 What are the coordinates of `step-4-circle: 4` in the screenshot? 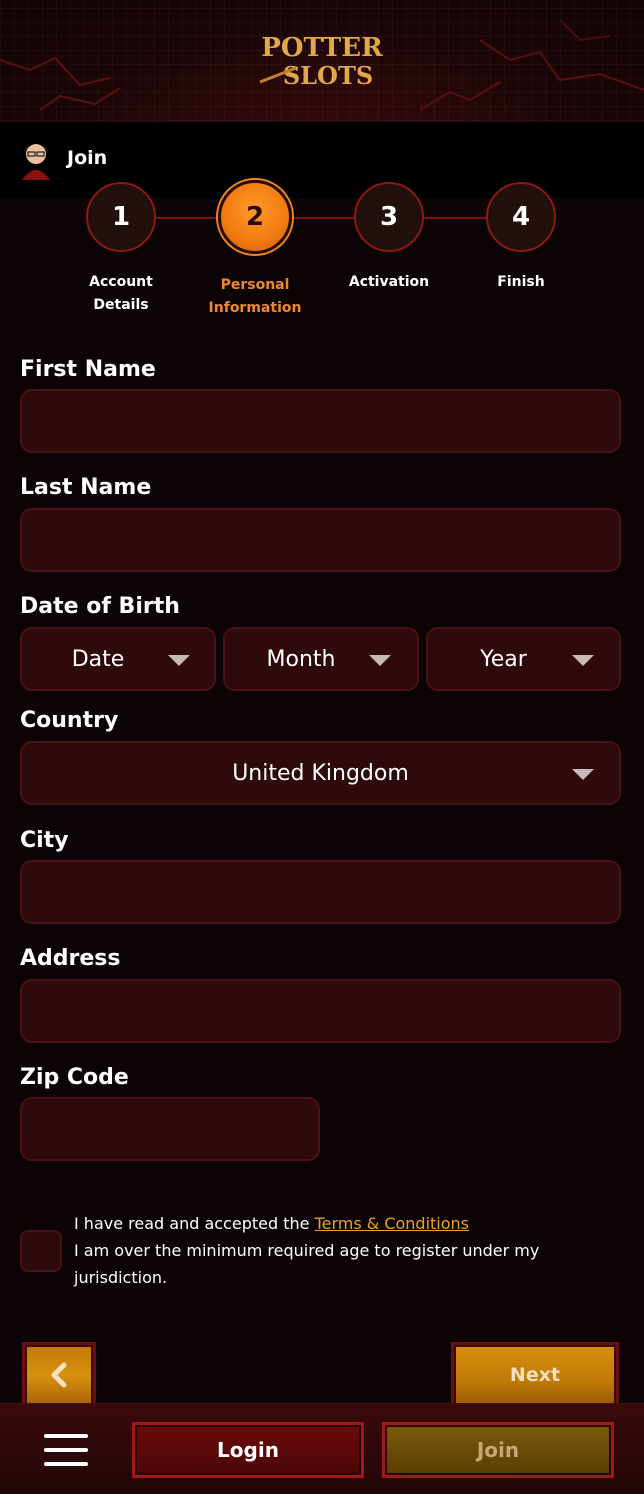 It's located at (521, 217).